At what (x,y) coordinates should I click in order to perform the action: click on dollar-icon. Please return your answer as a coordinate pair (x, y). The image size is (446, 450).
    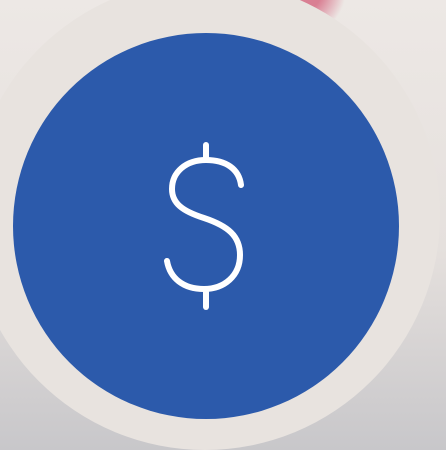
    Looking at the image, I should click on (204, 226).